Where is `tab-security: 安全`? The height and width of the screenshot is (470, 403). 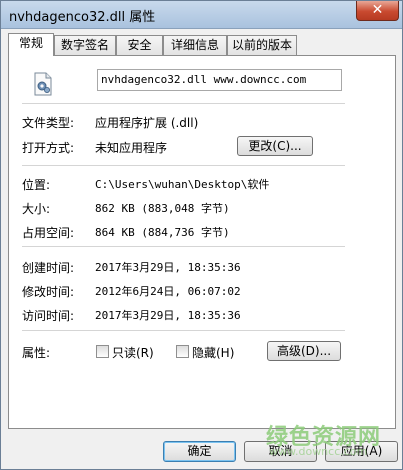 tab-security: 安全 is located at coordinates (139, 45).